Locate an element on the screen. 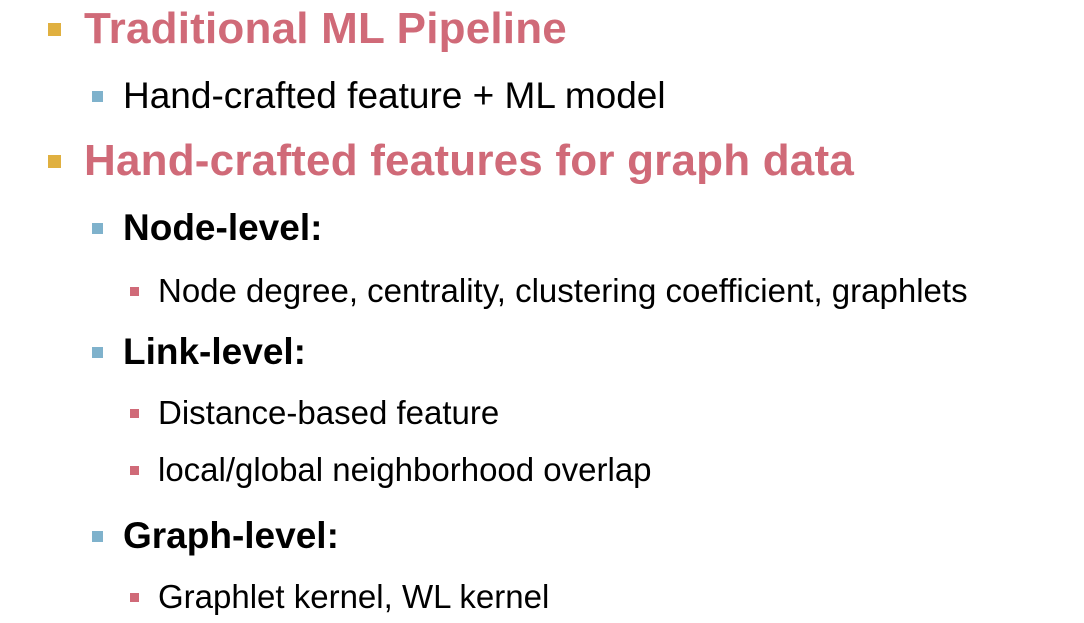  bullet-item-level3: local/global neighborhood overlap is located at coordinates (391, 470).